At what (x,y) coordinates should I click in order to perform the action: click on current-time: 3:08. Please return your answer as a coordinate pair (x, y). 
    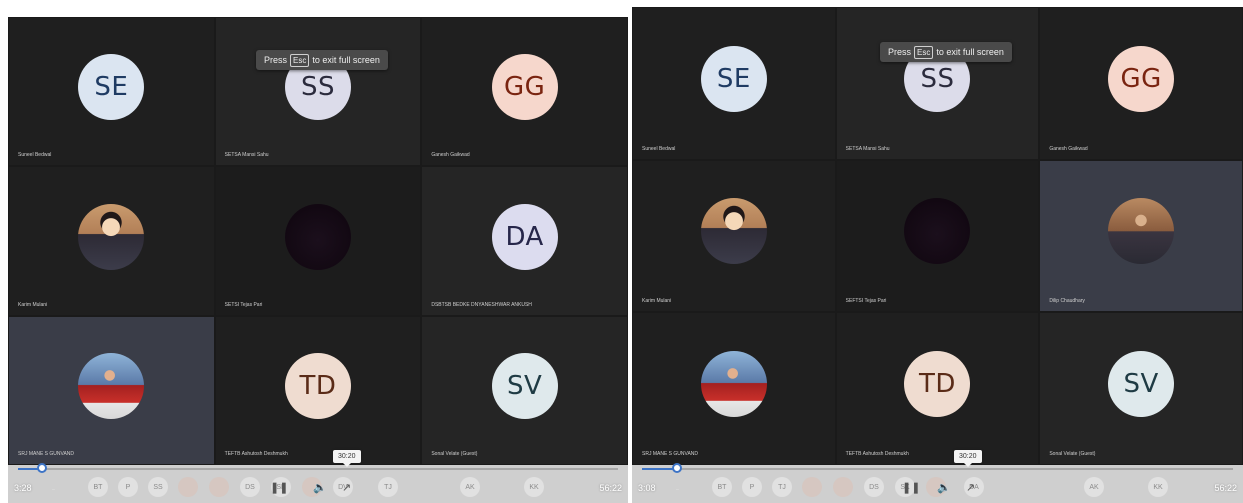
    Looking at the image, I should click on (647, 488).